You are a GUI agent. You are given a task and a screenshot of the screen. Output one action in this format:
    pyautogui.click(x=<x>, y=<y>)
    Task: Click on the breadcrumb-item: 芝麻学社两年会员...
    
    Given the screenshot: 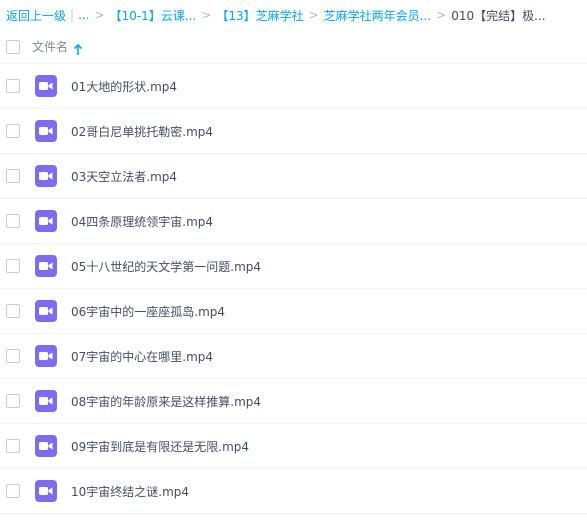 What is the action you would take?
    pyautogui.click(x=377, y=15)
    